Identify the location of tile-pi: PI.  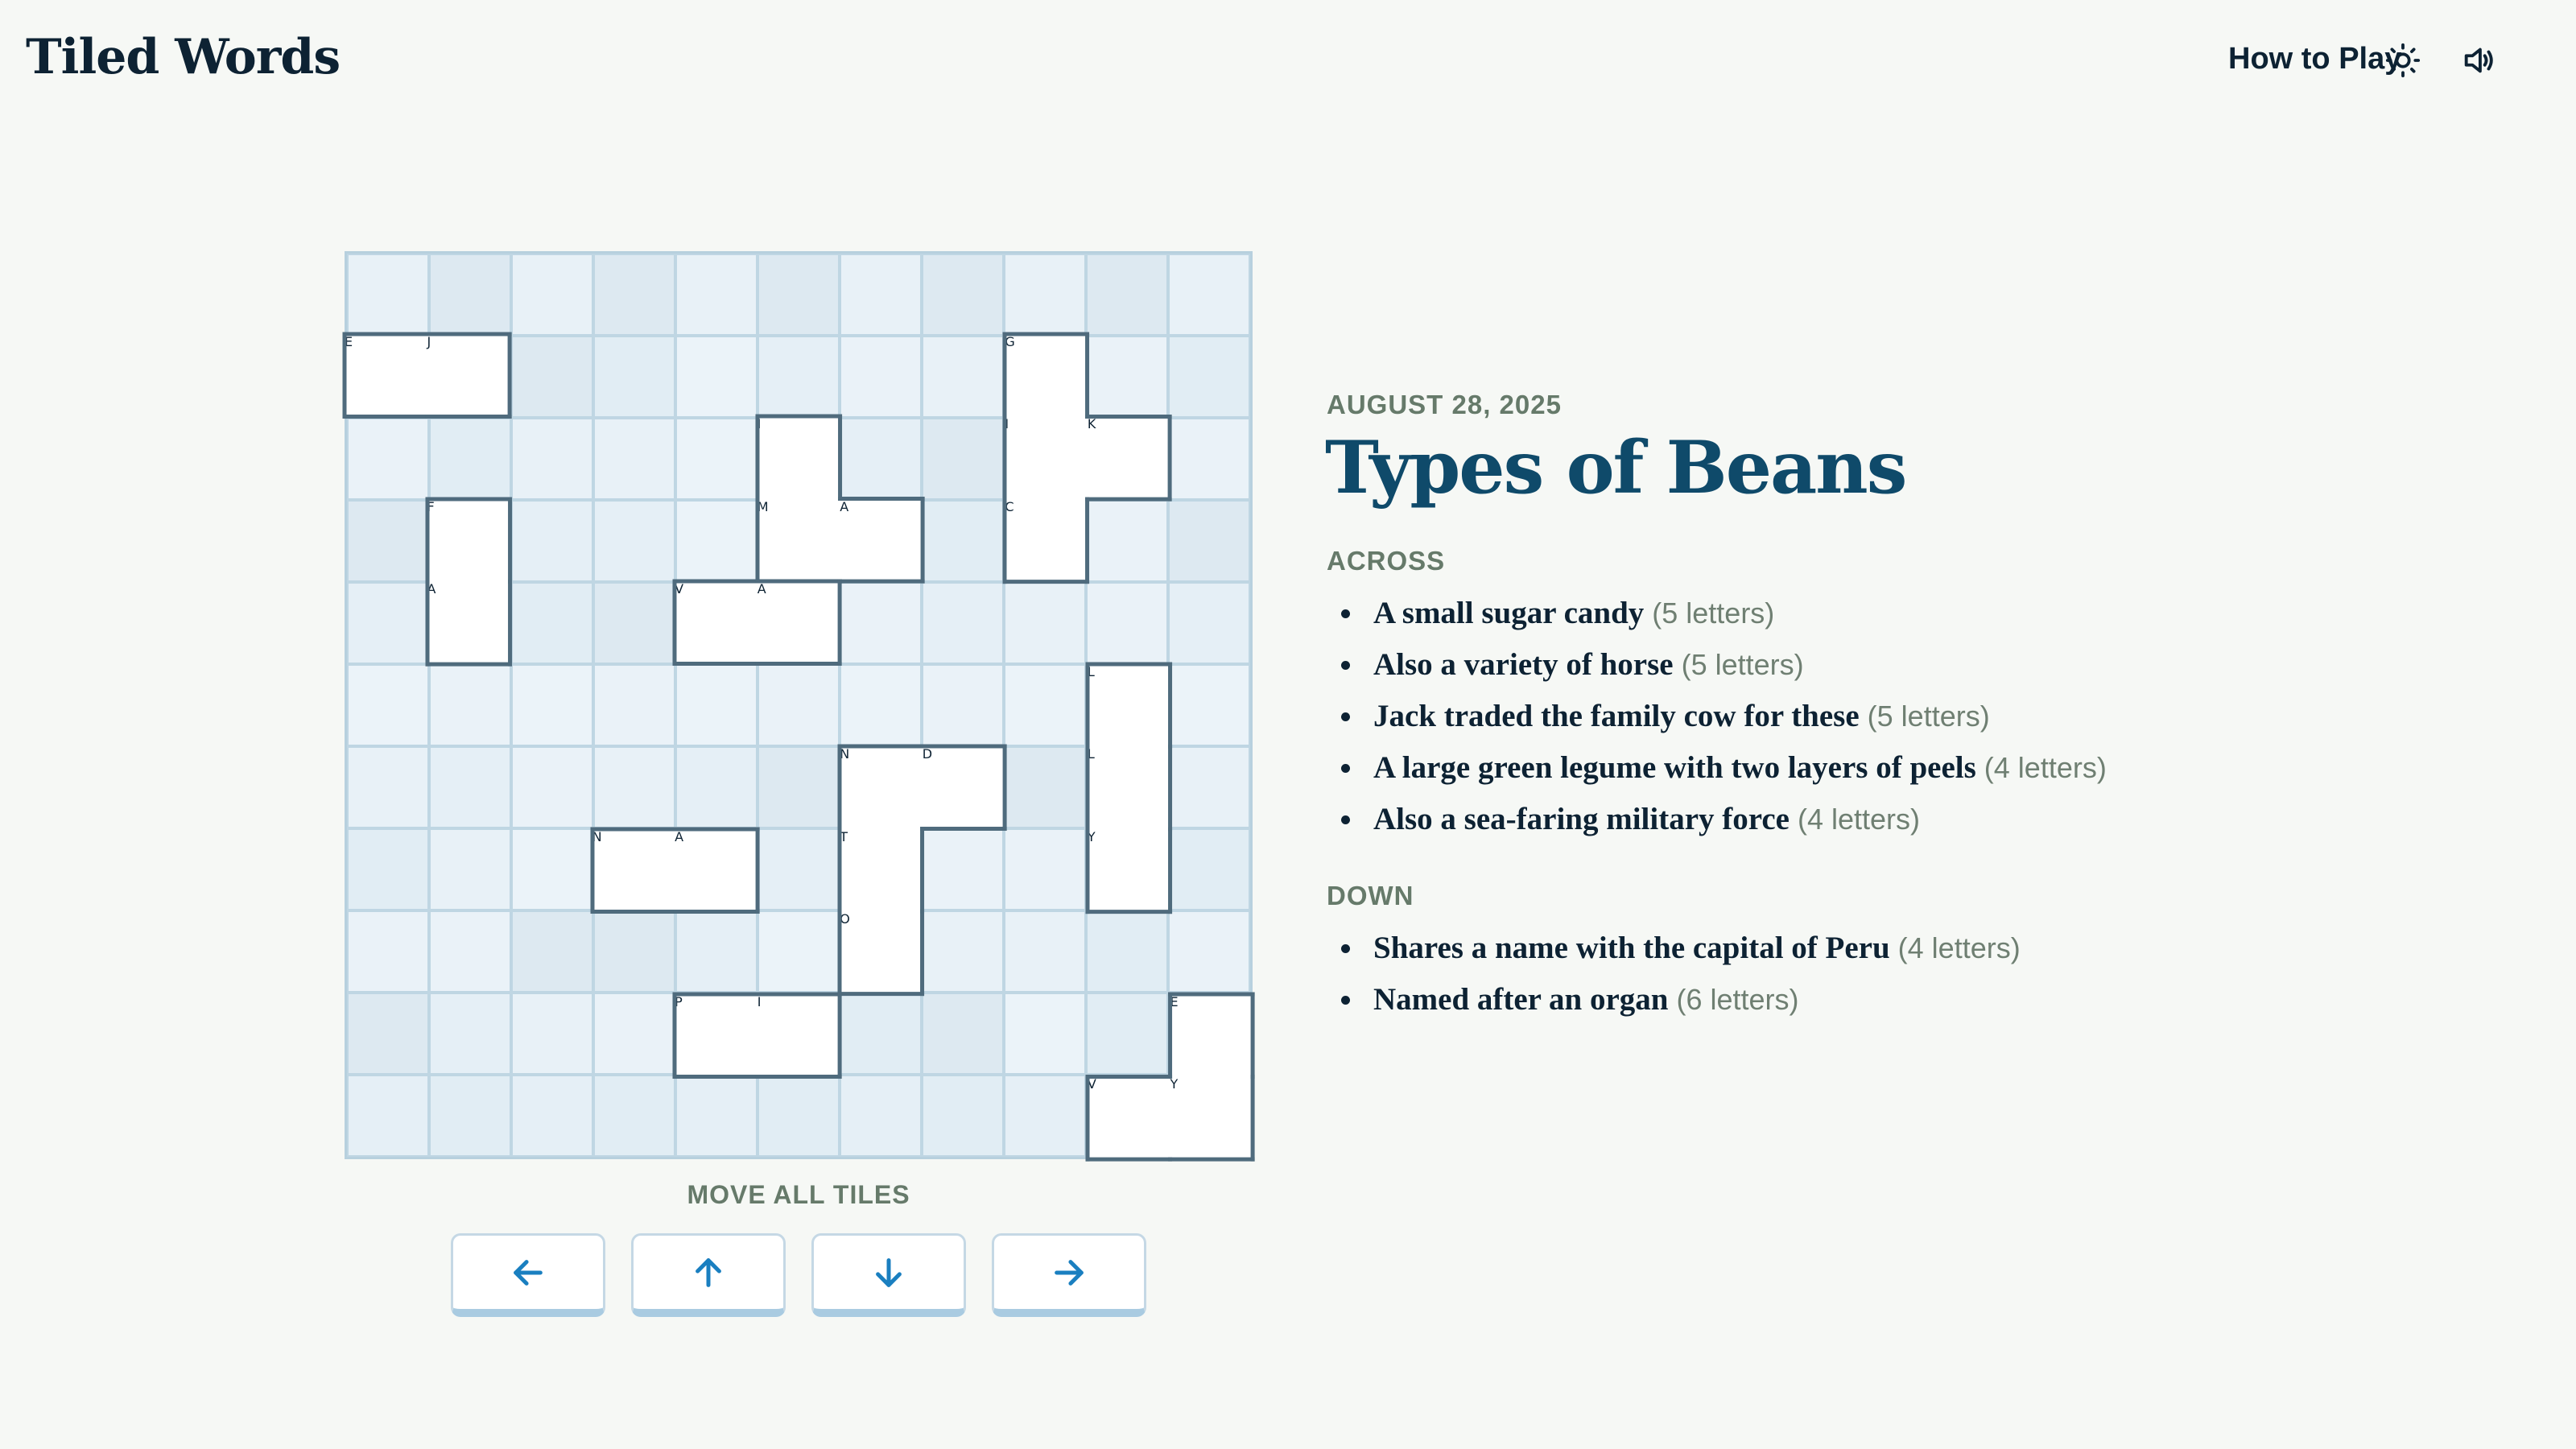
(757, 1035).